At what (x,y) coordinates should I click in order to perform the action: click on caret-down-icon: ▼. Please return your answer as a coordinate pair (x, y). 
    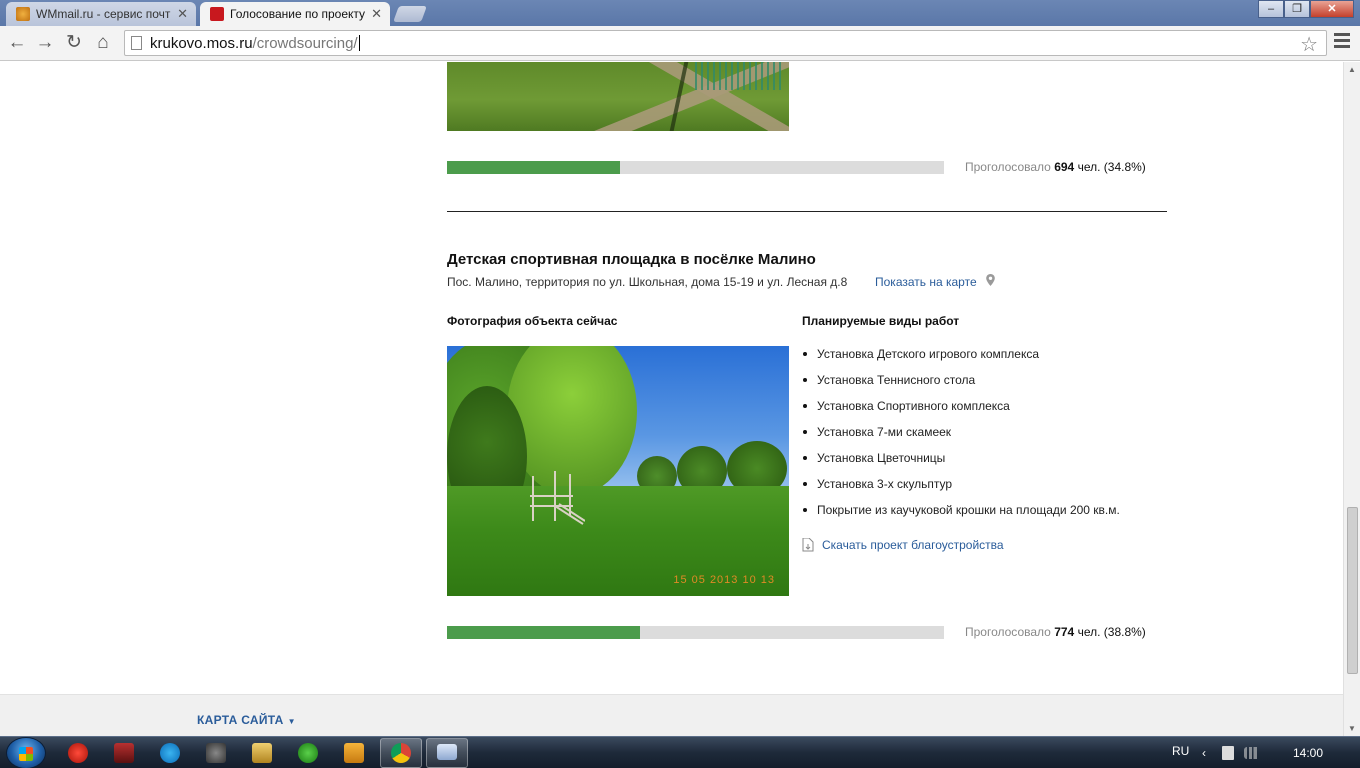
    Looking at the image, I should click on (291, 721).